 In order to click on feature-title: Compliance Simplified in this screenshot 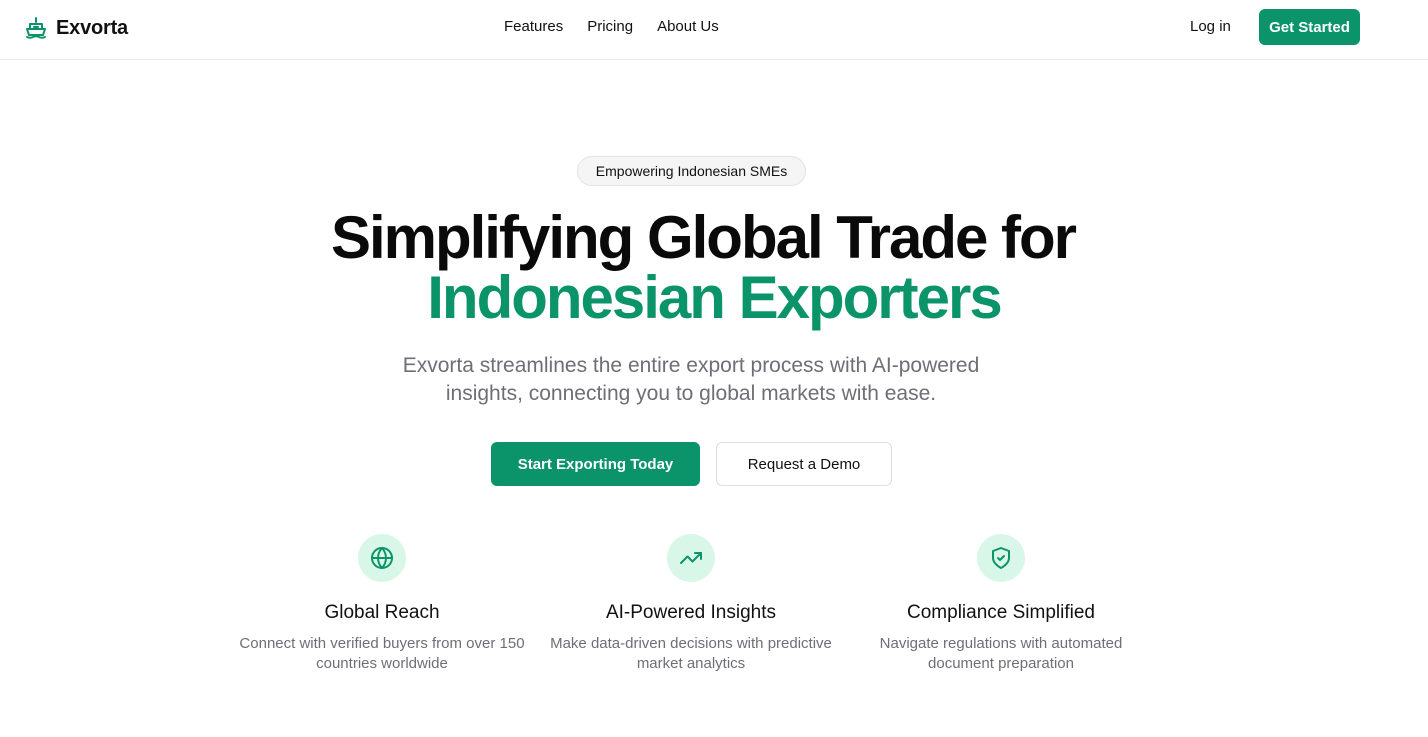, I will do `click(1001, 612)`.